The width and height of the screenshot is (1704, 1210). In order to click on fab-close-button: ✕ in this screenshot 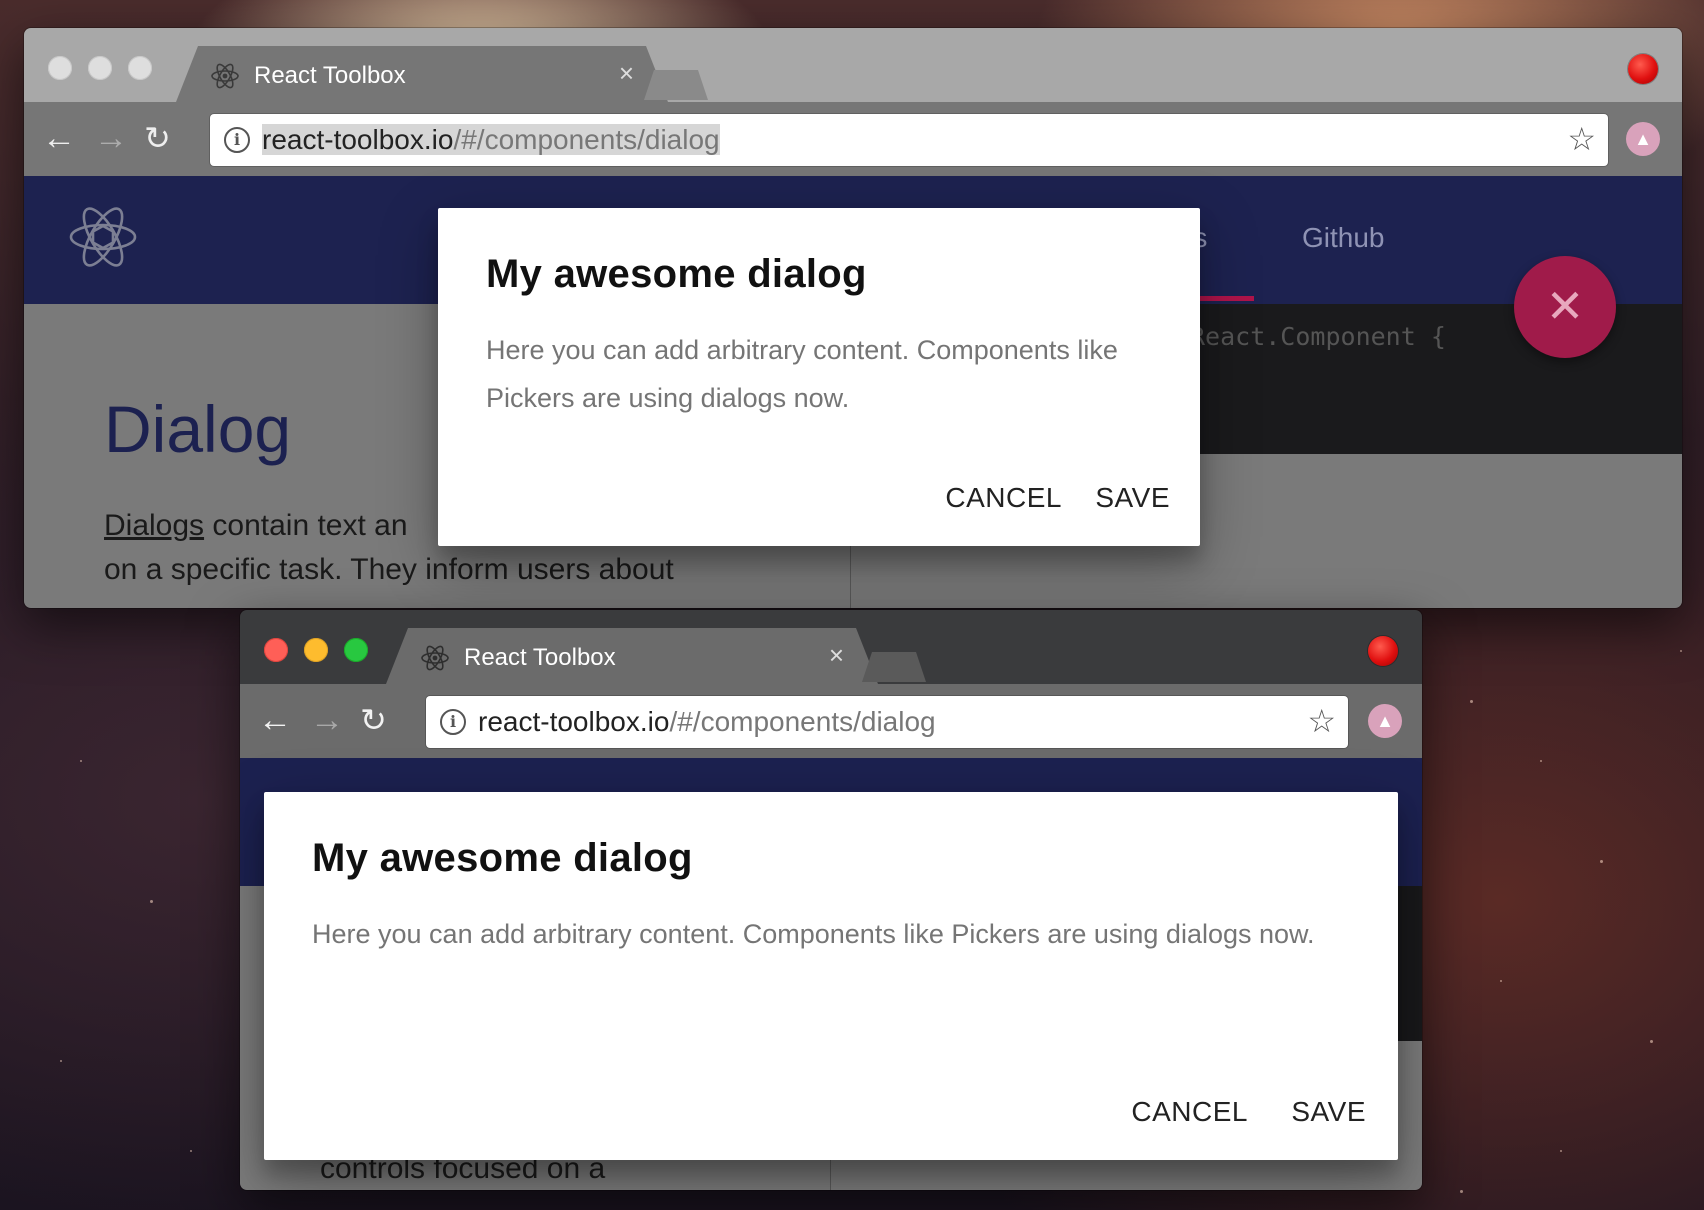, I will do `click(1565, 307)`.